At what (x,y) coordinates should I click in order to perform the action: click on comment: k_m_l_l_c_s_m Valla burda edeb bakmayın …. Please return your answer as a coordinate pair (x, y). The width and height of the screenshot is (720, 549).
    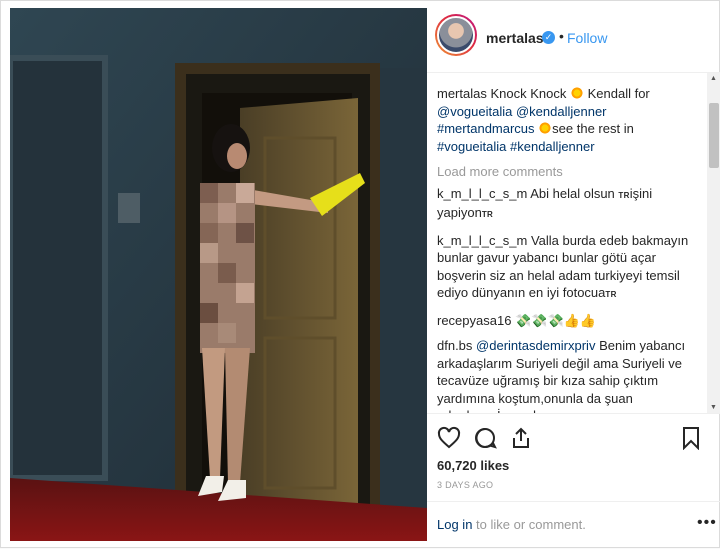
    Looking at the image, I should click on (570, 268).